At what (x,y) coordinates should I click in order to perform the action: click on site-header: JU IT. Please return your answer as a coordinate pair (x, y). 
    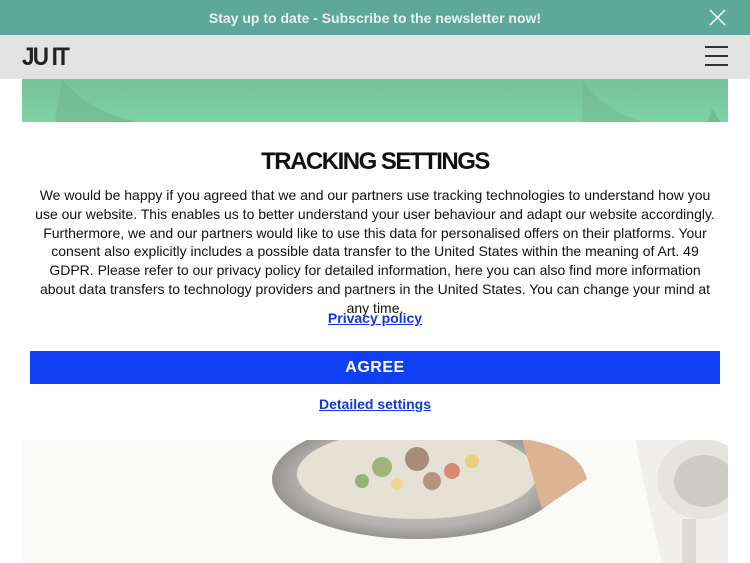
    Looking at the image, I should click on (375, 57).